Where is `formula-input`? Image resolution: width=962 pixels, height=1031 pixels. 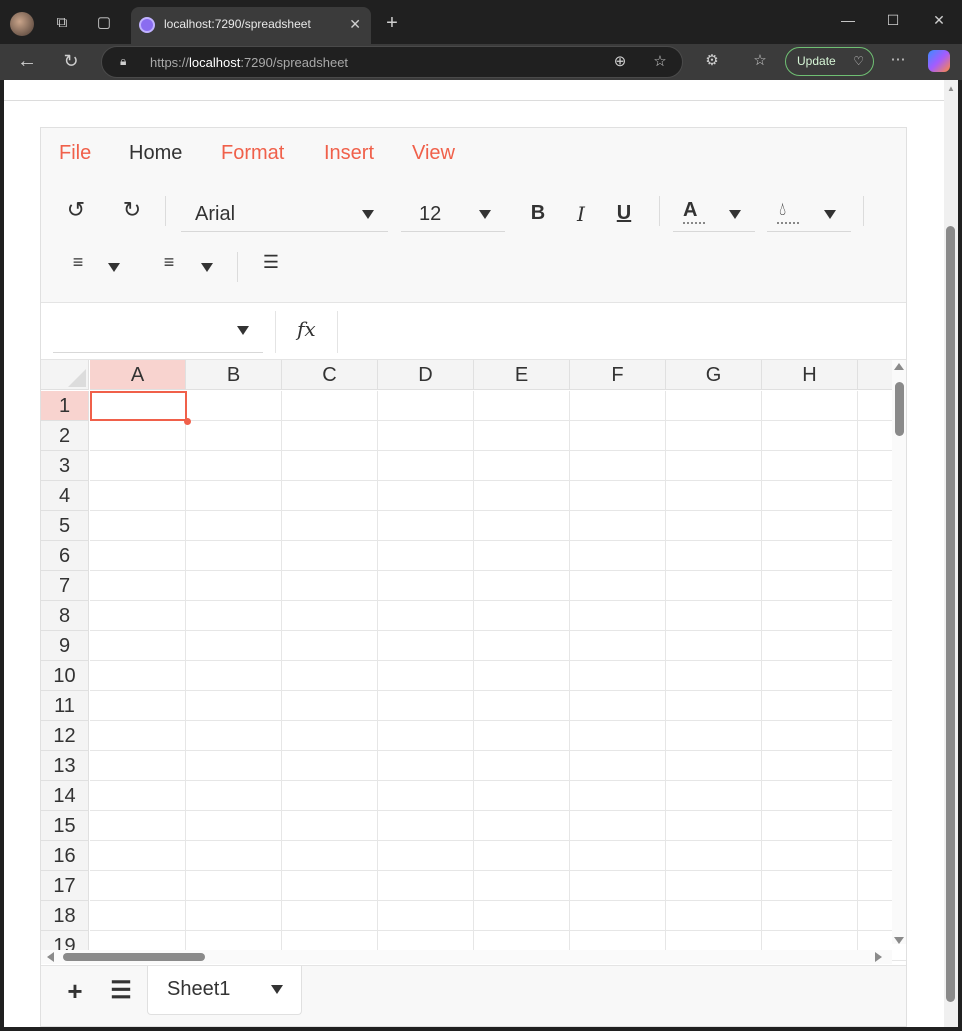
formula-input is located at coordinates (621, 332).